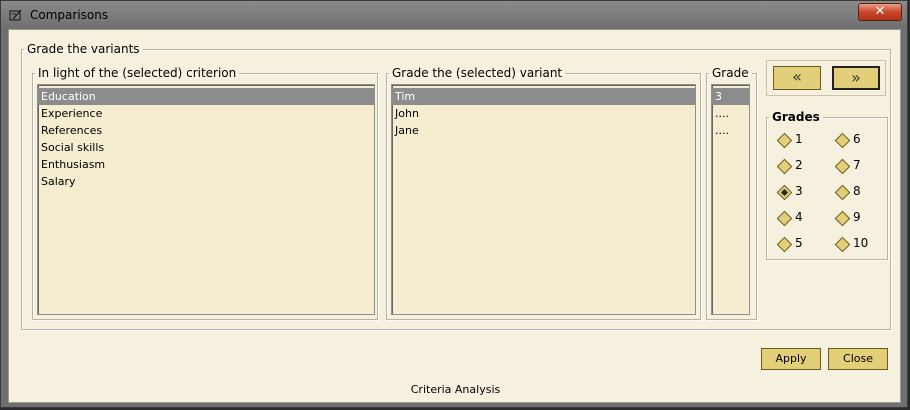 The image size is (910, 410). I want to click on grade-radio-5: 5, so click(802, 244).